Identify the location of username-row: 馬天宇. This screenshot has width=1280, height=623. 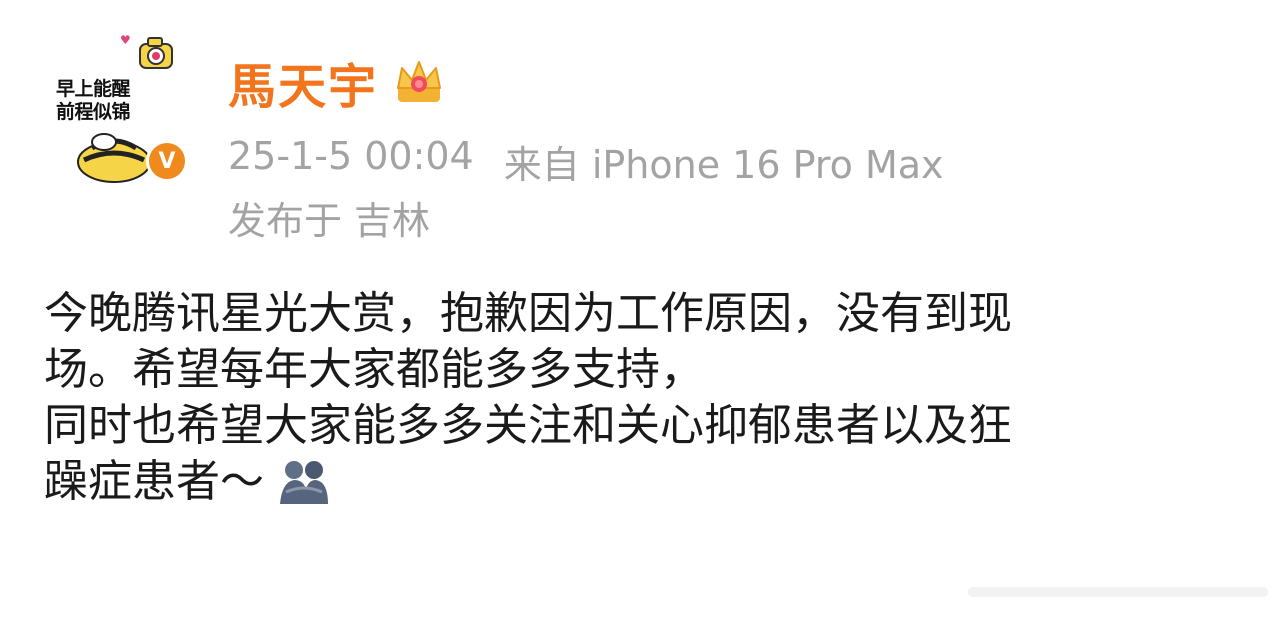
(337, 82).